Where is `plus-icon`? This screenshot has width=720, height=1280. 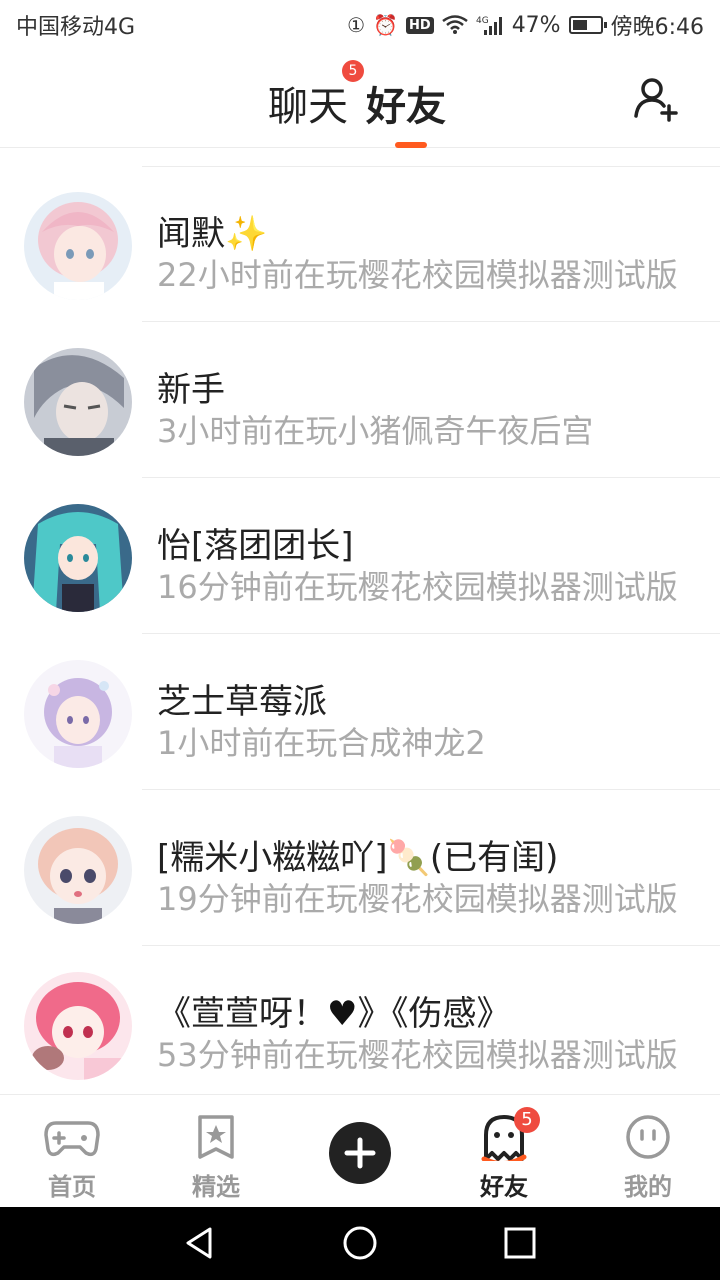
plus-icon is located at coordinates (360, 1153).